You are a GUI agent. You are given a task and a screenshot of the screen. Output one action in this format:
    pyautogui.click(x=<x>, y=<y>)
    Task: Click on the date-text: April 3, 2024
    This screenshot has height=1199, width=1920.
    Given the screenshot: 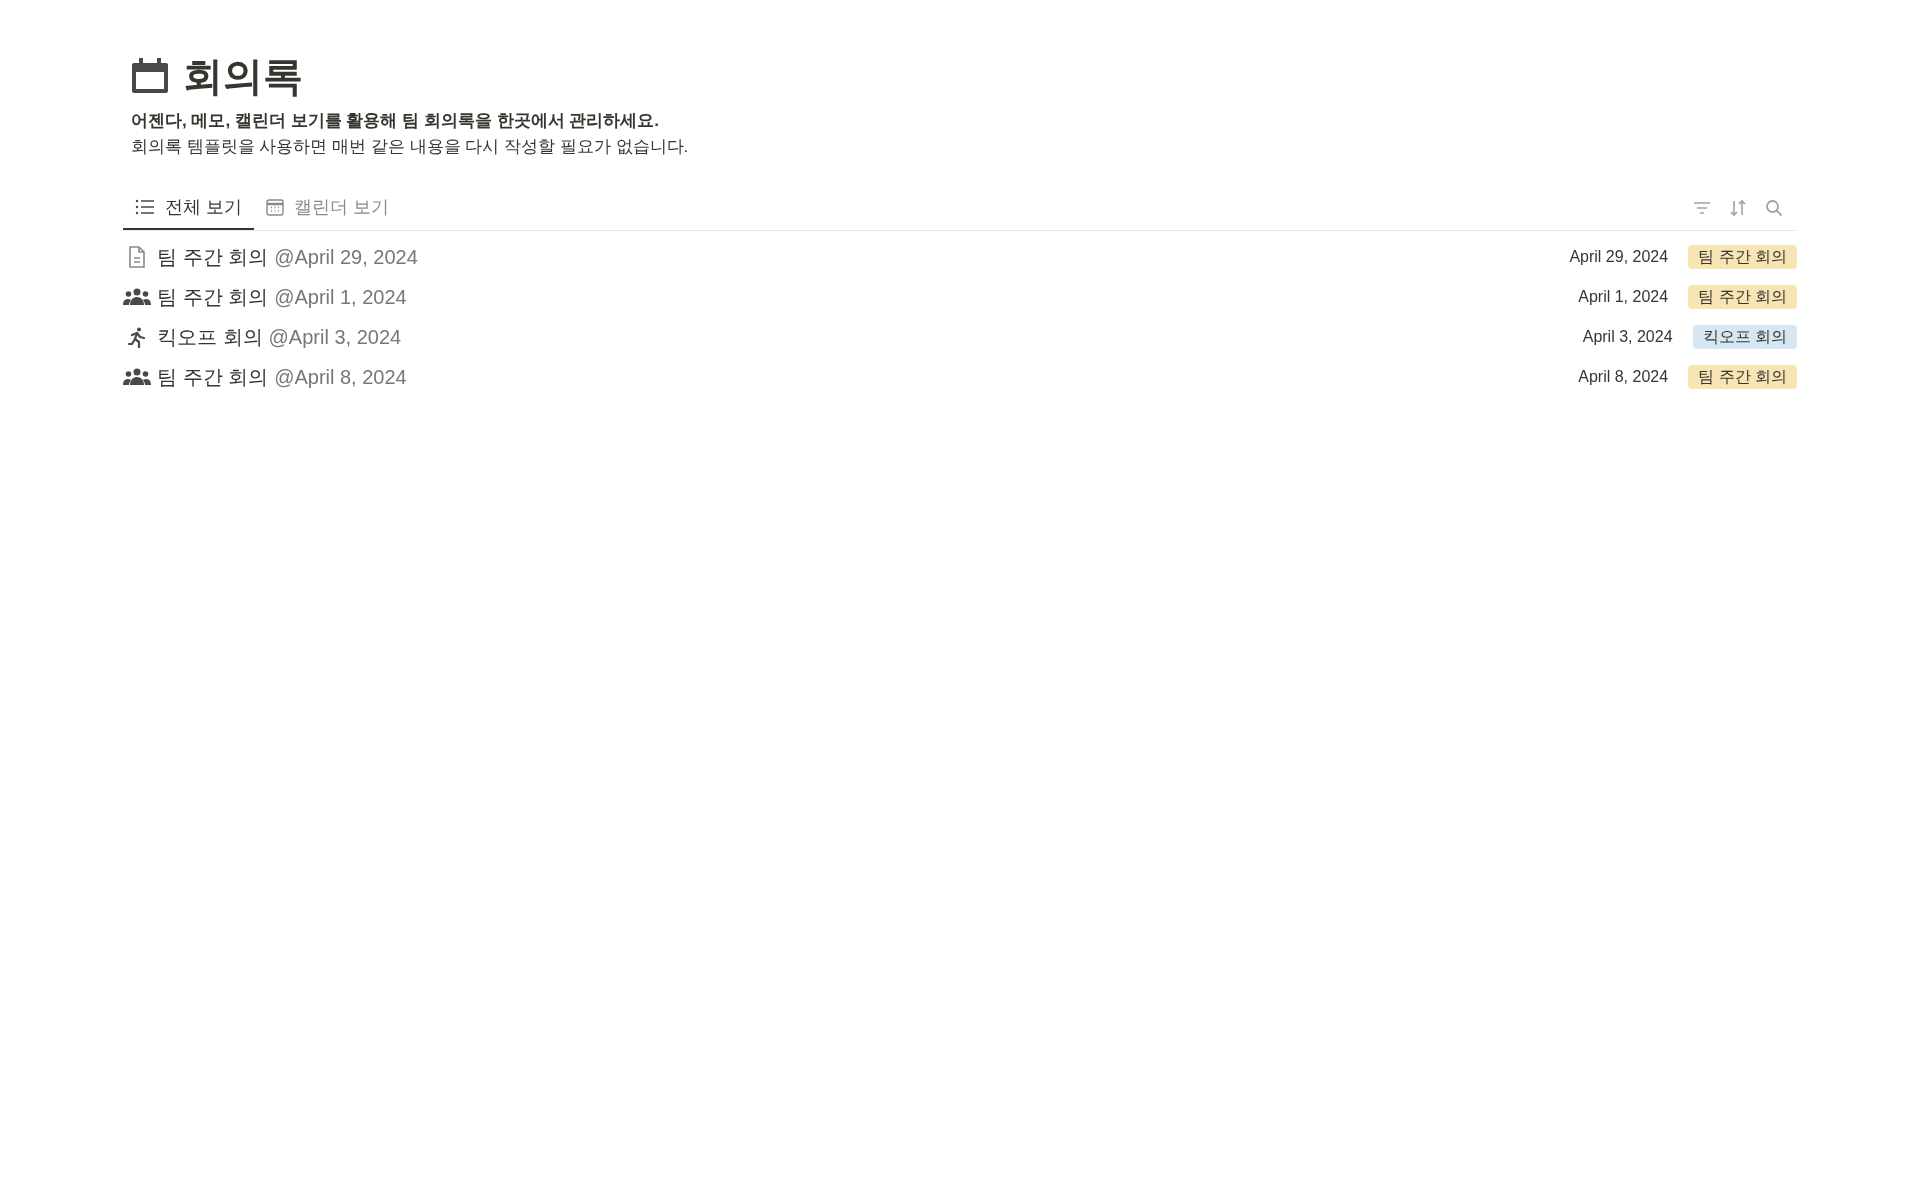 What is the action you would take?
    pyautogui.click(x=1627, y=337)
    